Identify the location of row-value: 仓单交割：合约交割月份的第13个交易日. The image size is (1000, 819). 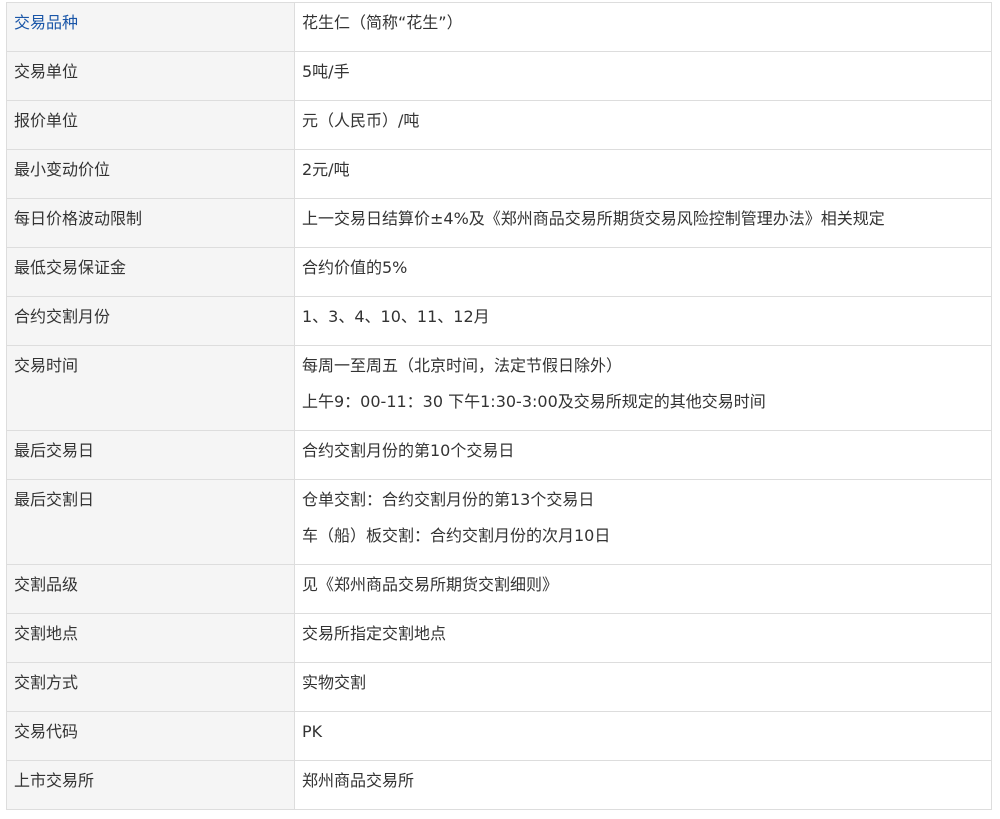
(448, 499).